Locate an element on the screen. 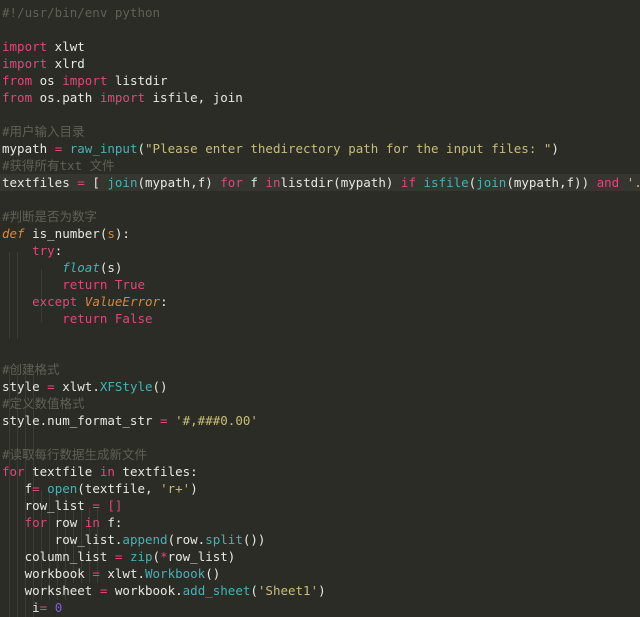  code-line: #读取每行数据生成新文件 is located at coordinates (320, 454).